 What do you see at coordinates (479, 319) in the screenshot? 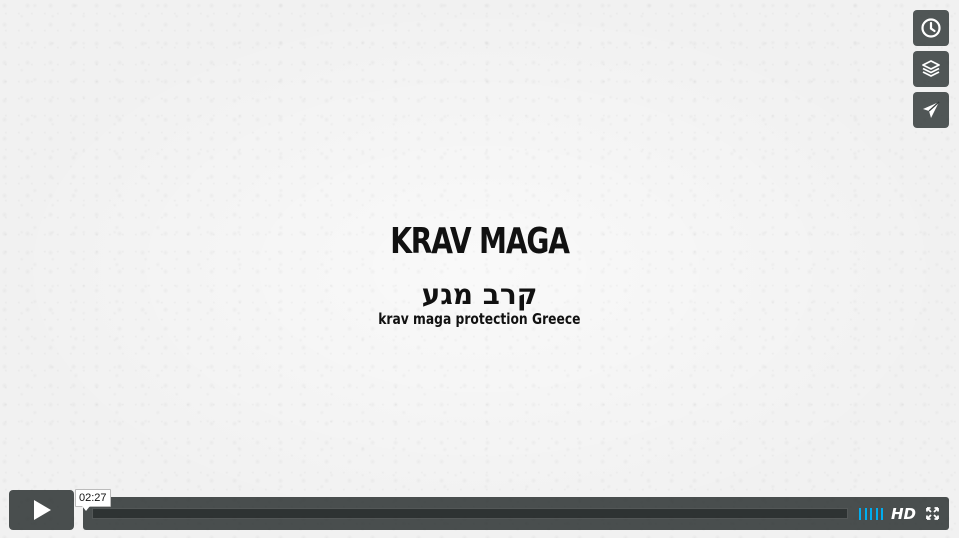
I see `title-subtitle: krav maga protection Greece` at bounding box center [479, 319].